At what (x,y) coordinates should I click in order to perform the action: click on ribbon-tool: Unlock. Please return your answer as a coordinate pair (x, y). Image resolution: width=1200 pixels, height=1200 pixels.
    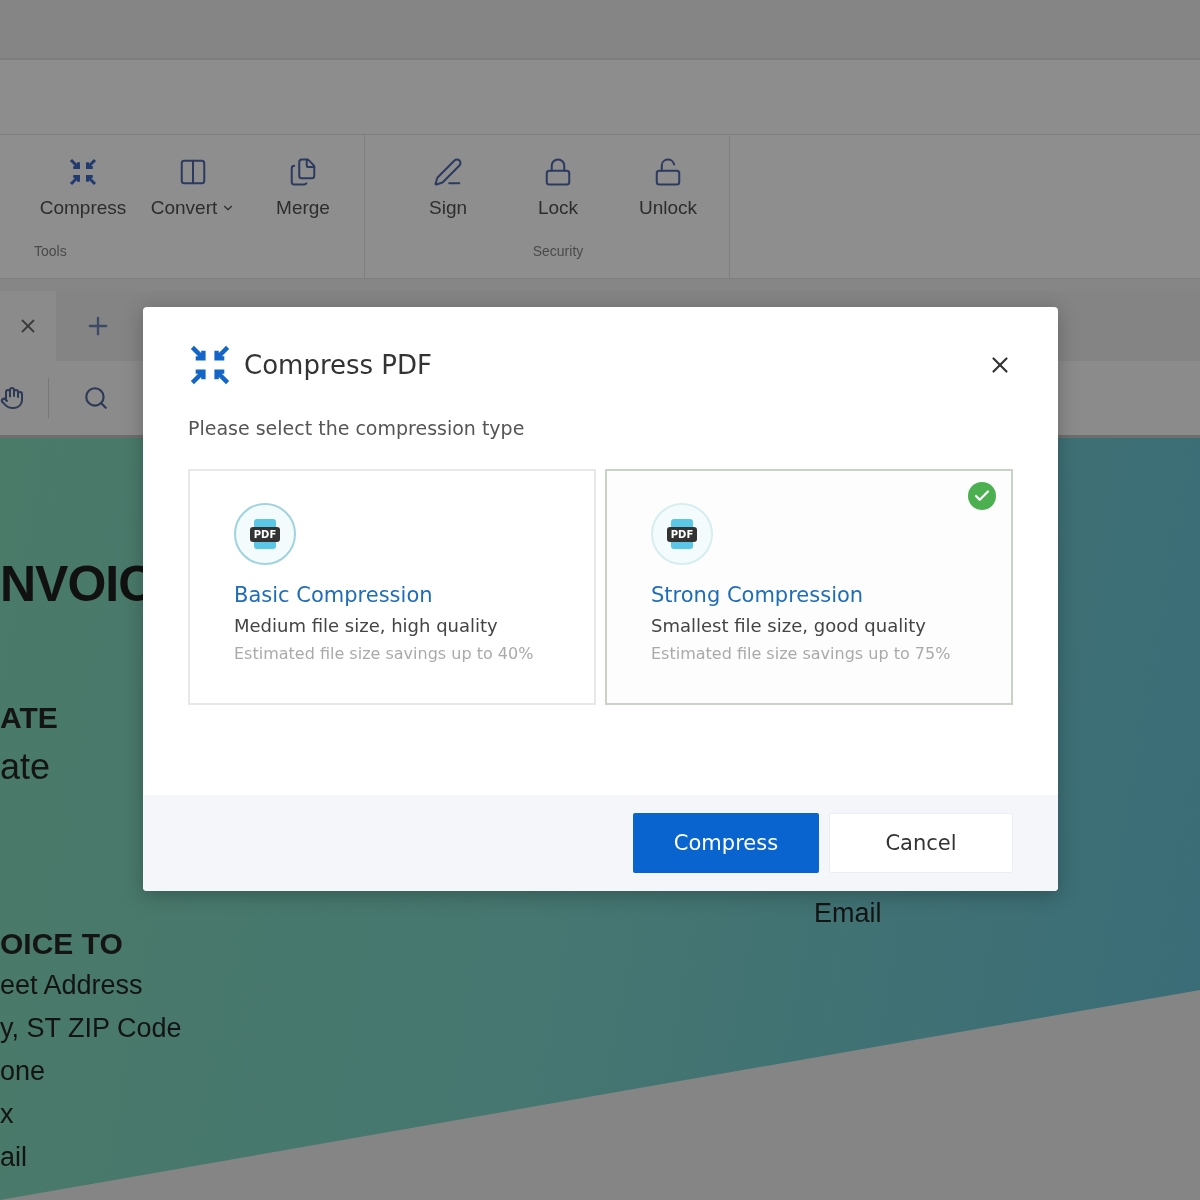
    Looking at the image, I should click on (668, 187).